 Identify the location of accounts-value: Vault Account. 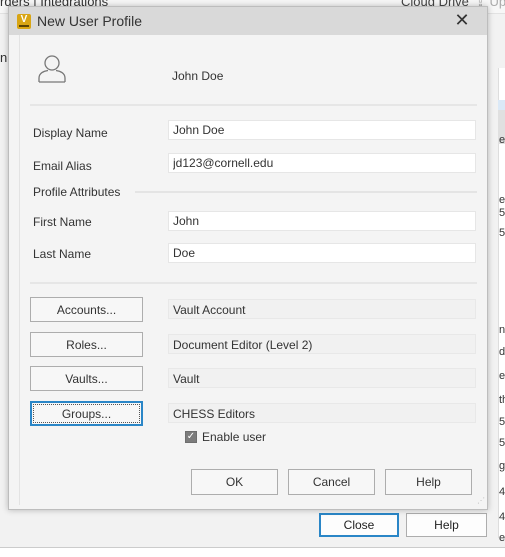
(322, 309).